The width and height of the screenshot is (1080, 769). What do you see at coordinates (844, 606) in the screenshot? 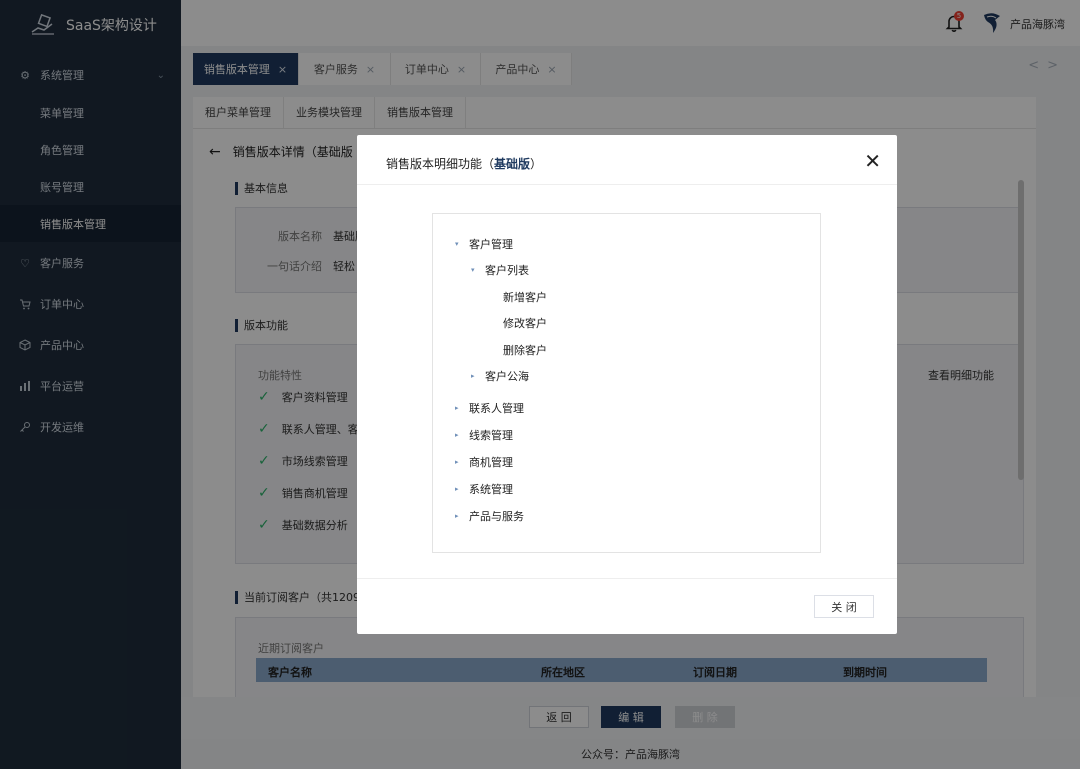
I see `close-button: 关 闭` at bounding box center [844, 606].